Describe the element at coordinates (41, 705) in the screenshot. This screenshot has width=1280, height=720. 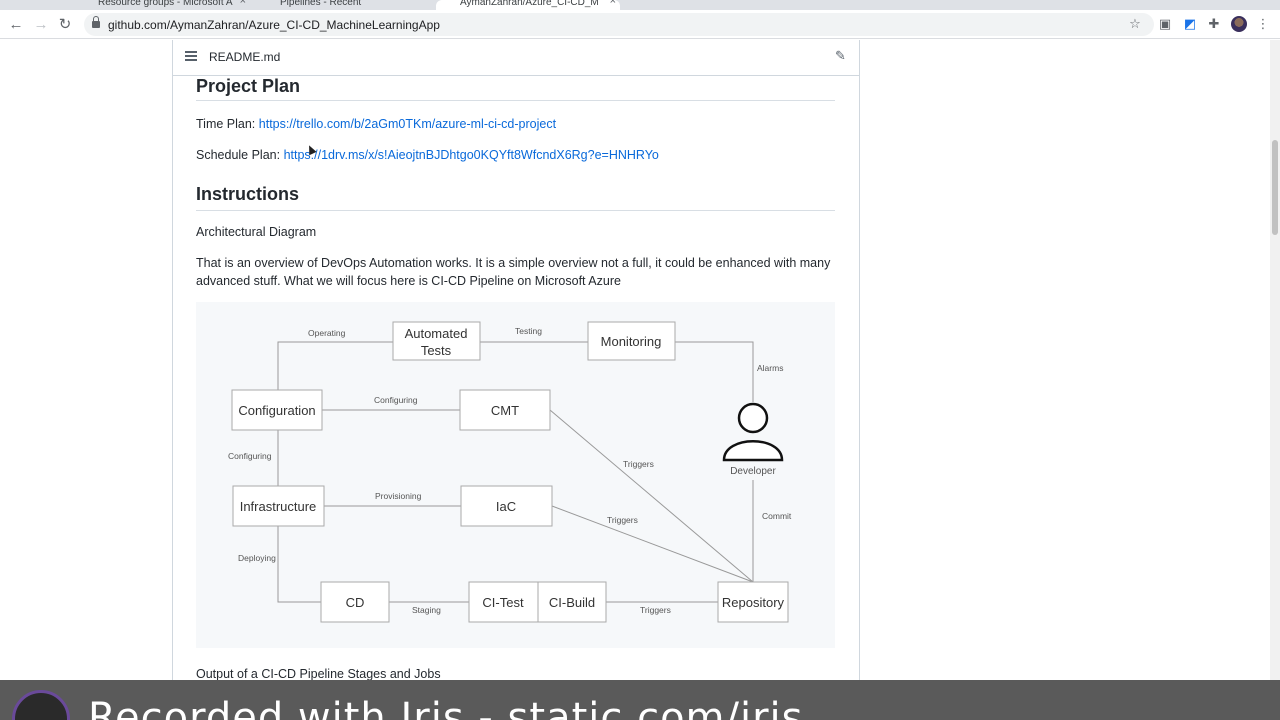
I see `iris-logo-icon` at that location.